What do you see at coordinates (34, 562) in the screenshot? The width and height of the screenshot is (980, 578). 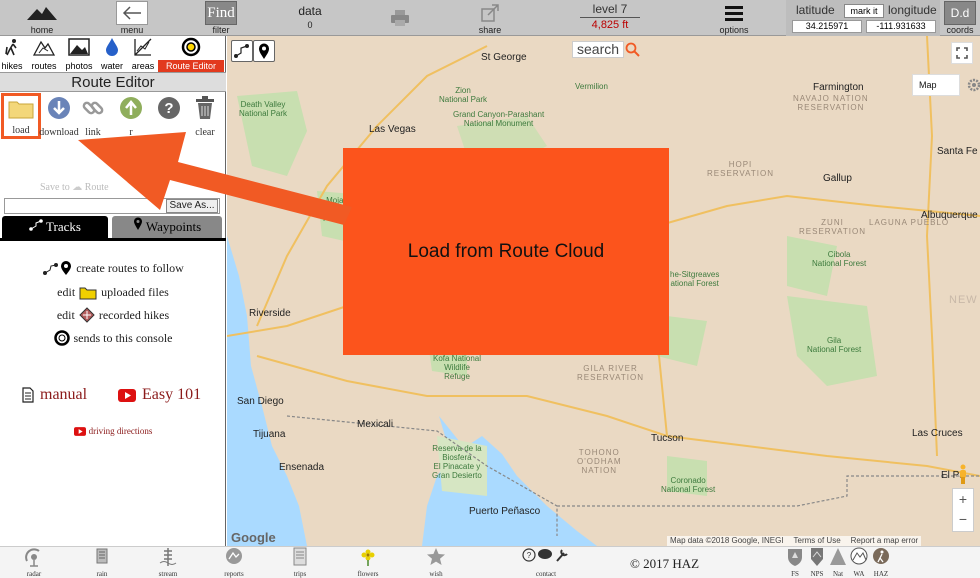 I see `radar-button: radar` at bounding box center [34, 562].